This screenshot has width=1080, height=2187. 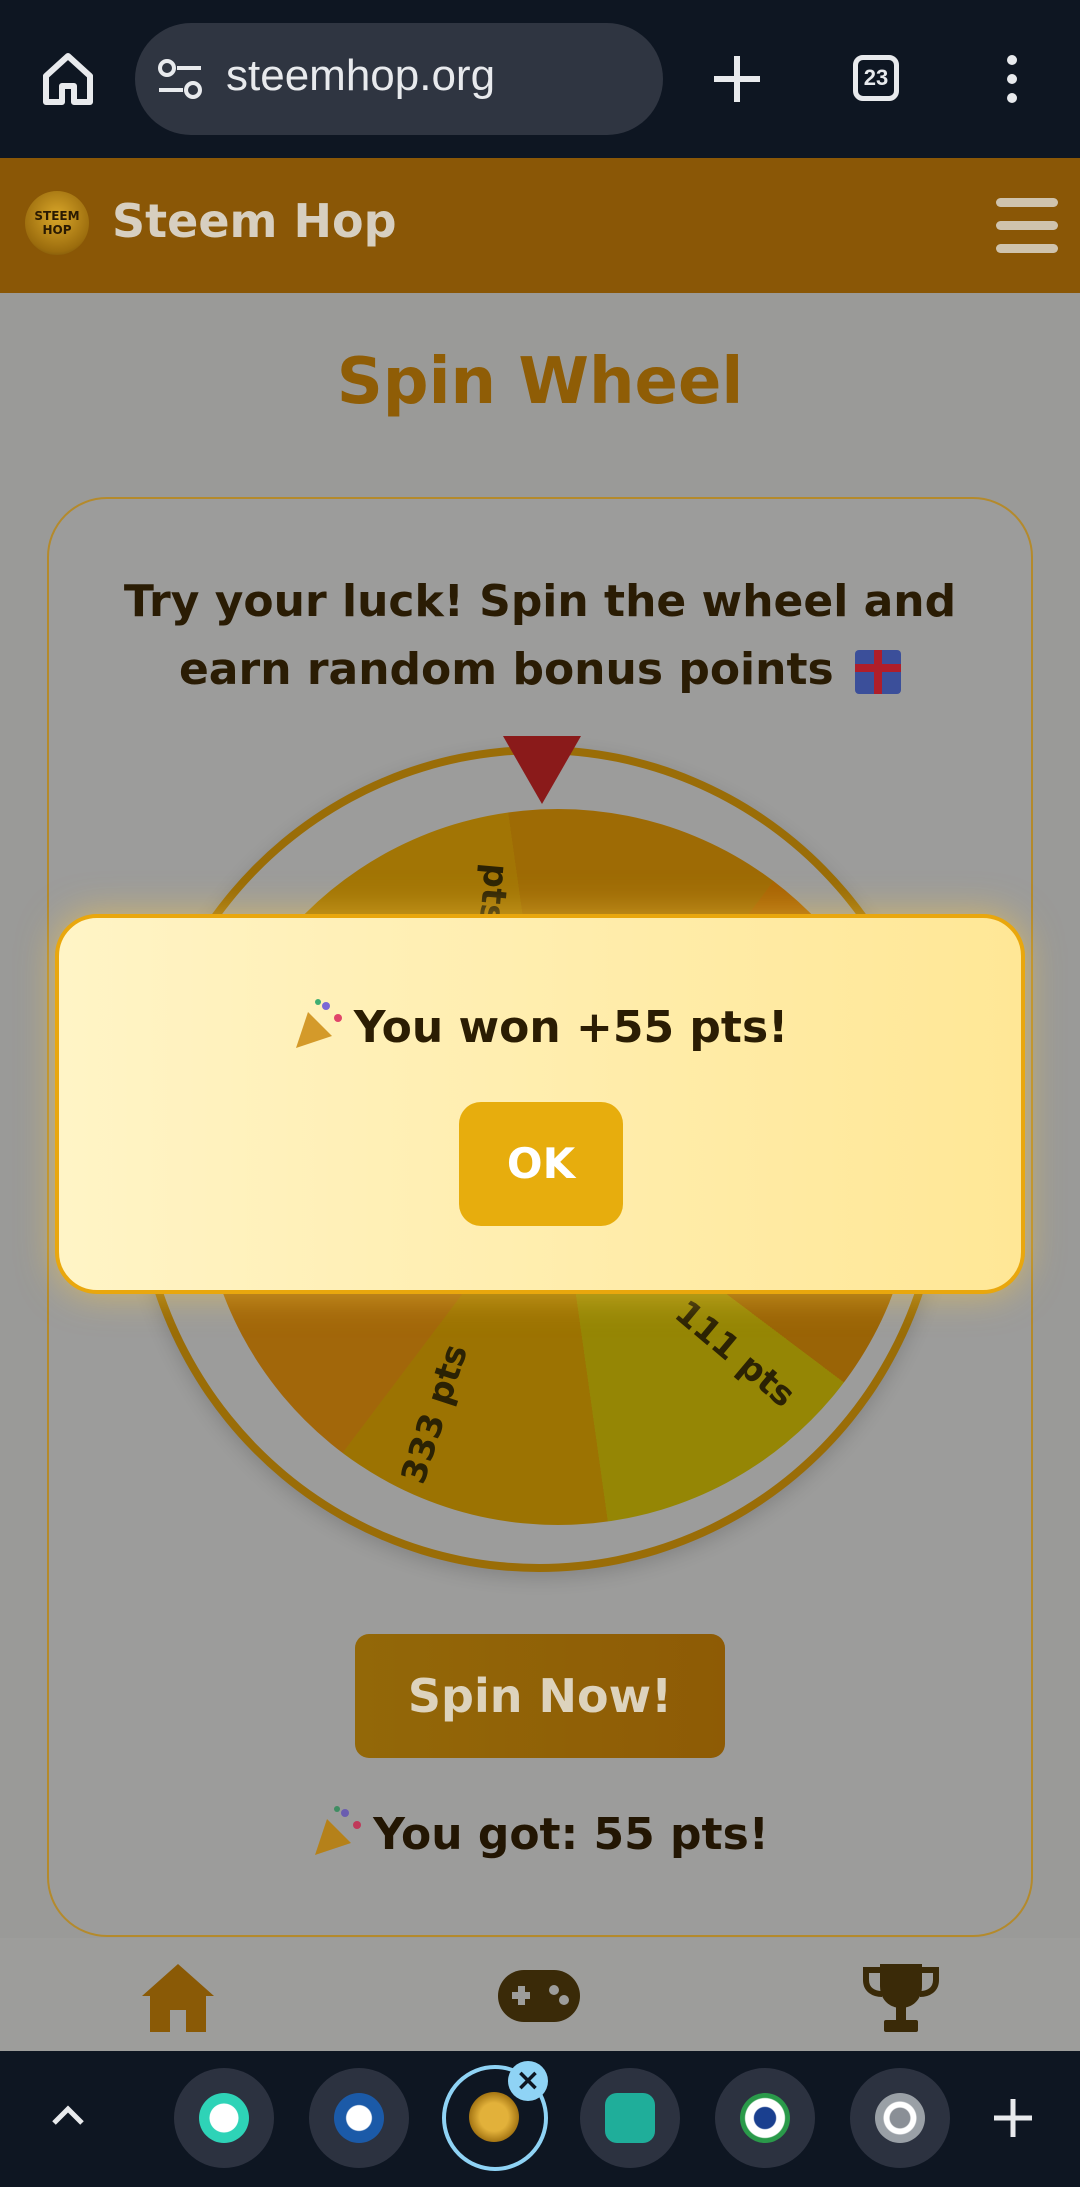 I want to click on whale-app-icon, so click(x=359, y=2118).